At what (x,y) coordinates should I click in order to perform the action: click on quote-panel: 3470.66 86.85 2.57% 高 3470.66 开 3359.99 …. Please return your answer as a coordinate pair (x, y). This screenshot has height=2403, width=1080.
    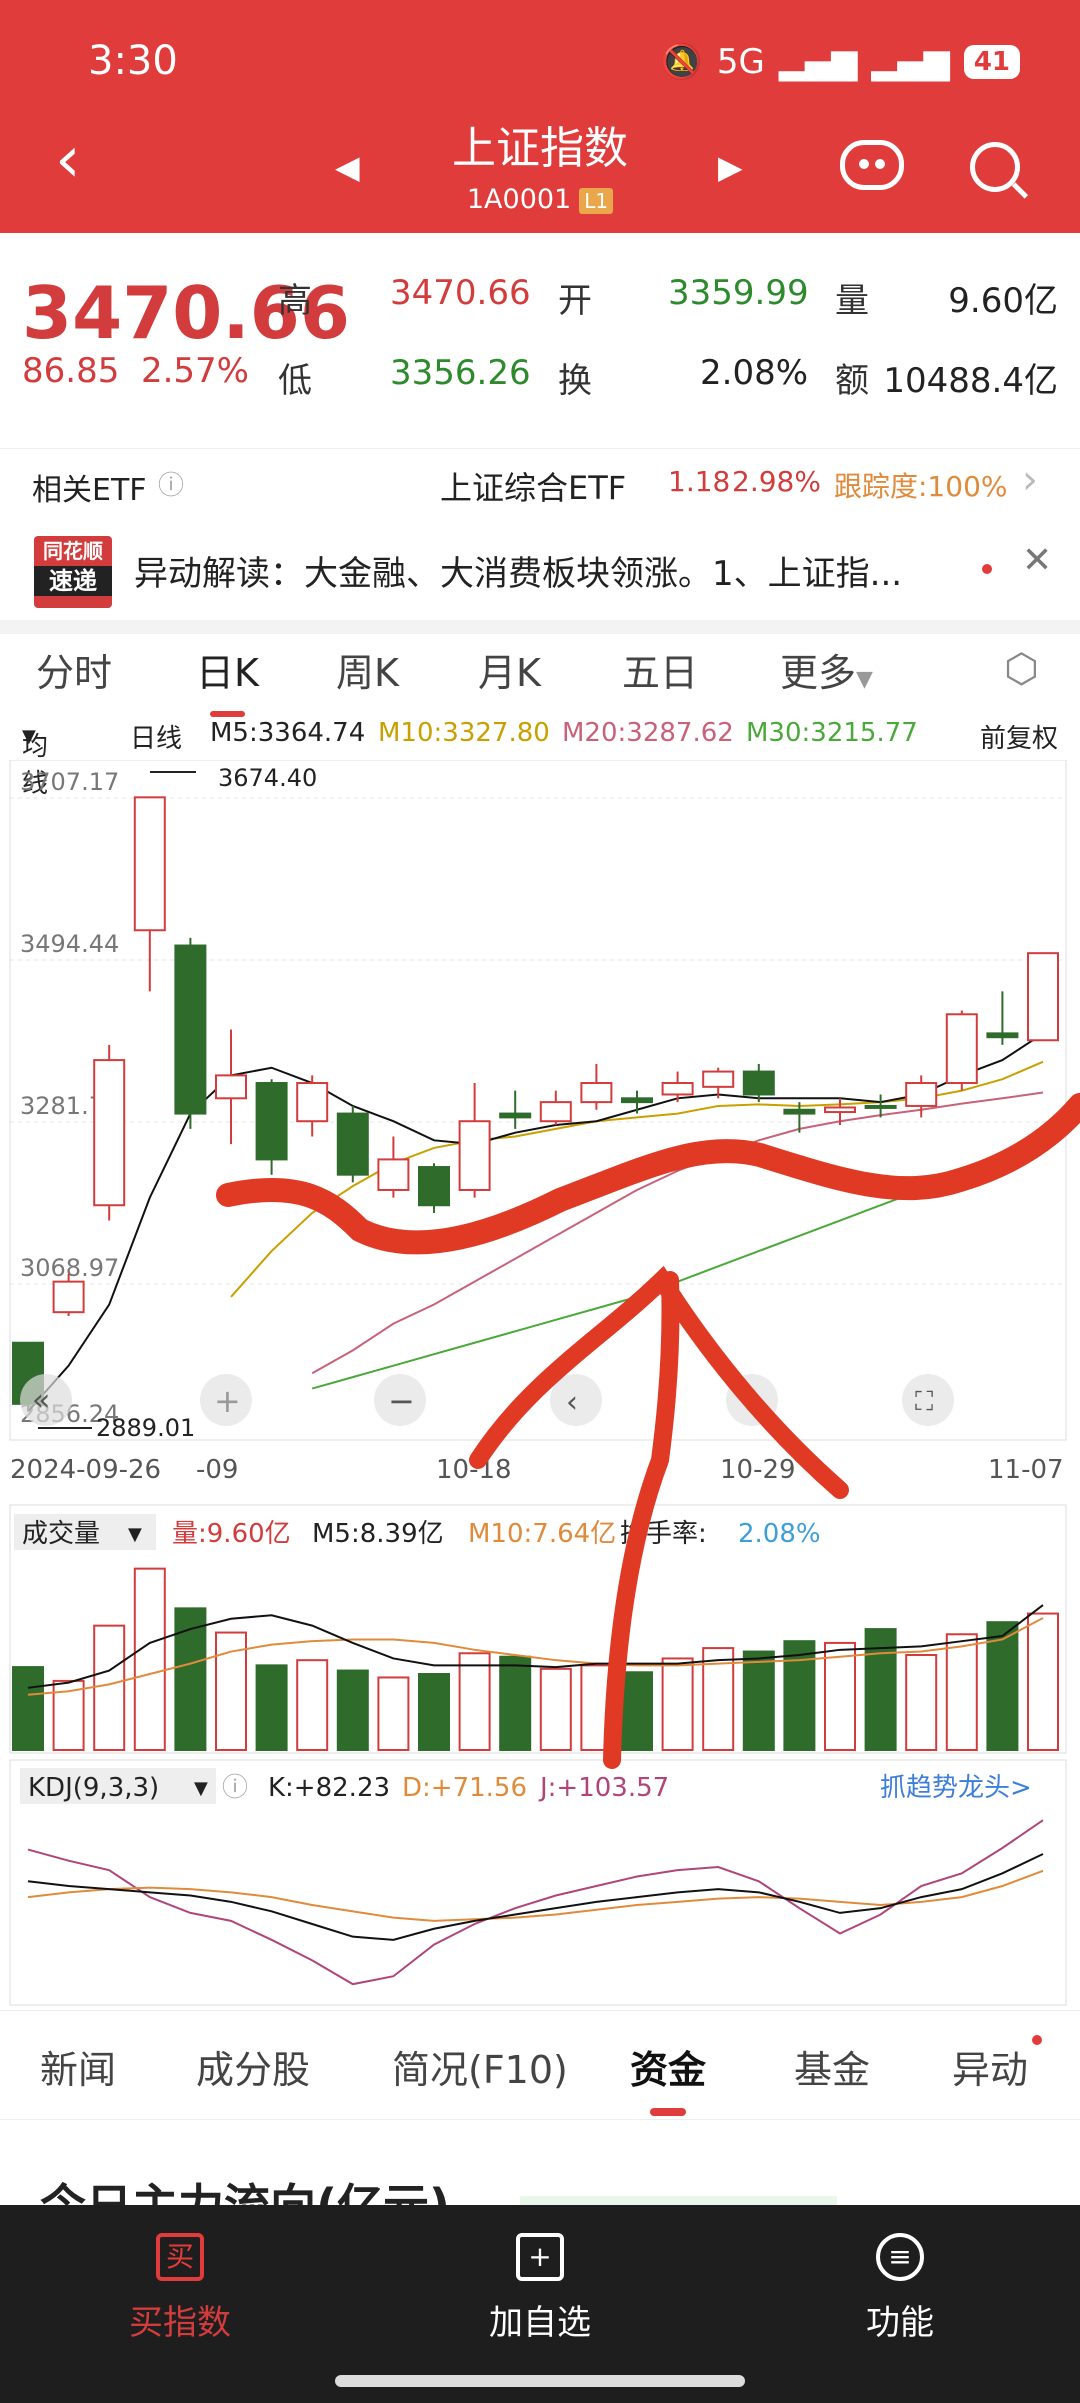
    Looking at the image, I should click on (540, 333).